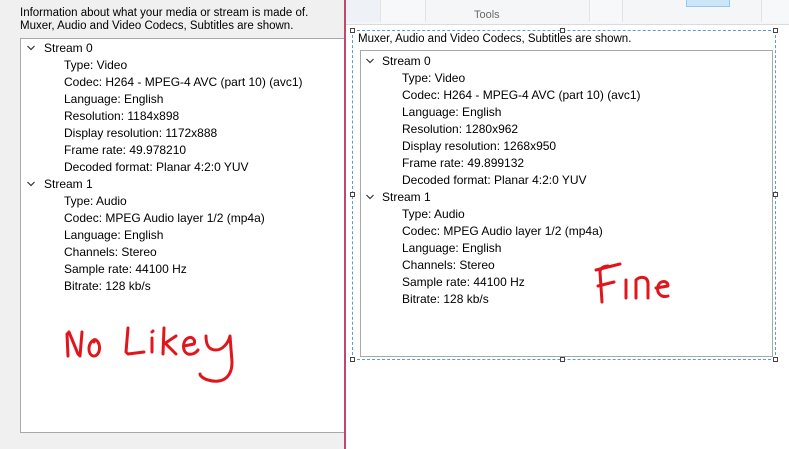  Describe the element at coordinates (460, 129) in the screenshot. I see `stream-property: Resolution: 1280x962` at that location.